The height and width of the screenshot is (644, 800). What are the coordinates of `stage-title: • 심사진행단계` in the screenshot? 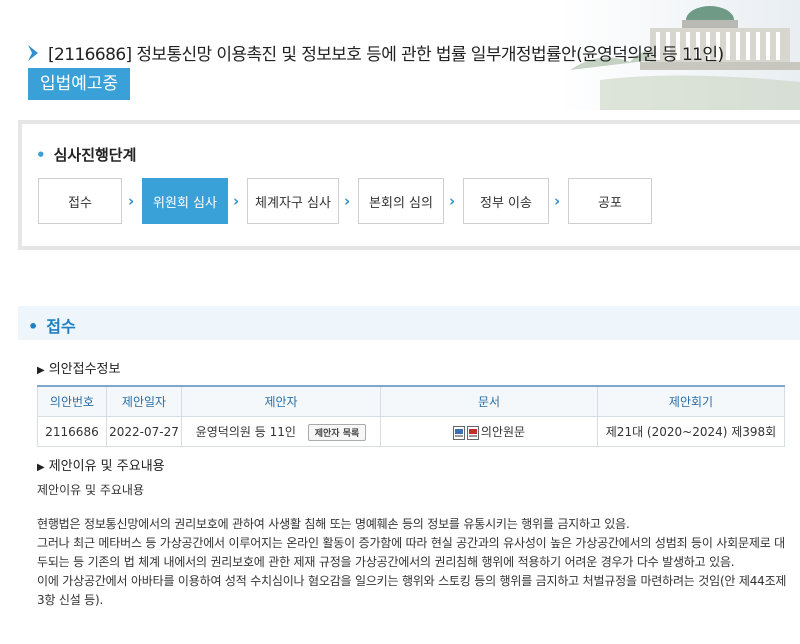 It's located at (86, 155).